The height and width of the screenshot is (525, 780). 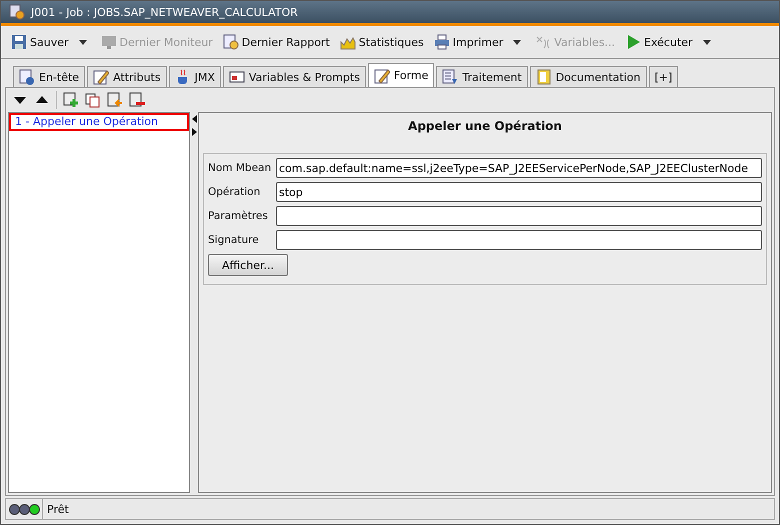 What do you see at coordinates (93, 100) in the screenshot?
I see `copy-icon` at bounding box center [93, 100].